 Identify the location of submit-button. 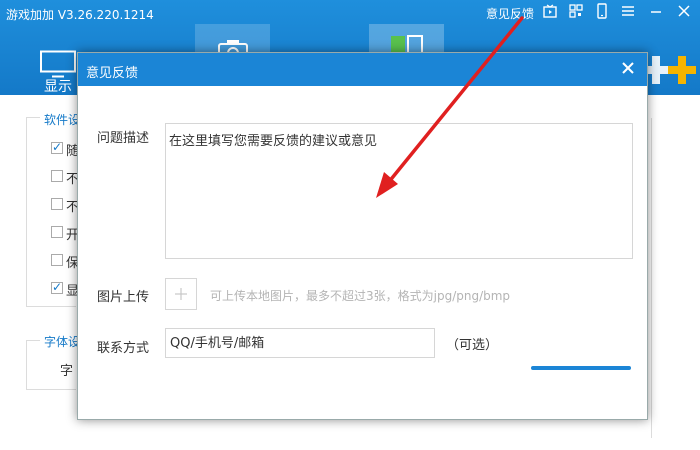
(581, 368).